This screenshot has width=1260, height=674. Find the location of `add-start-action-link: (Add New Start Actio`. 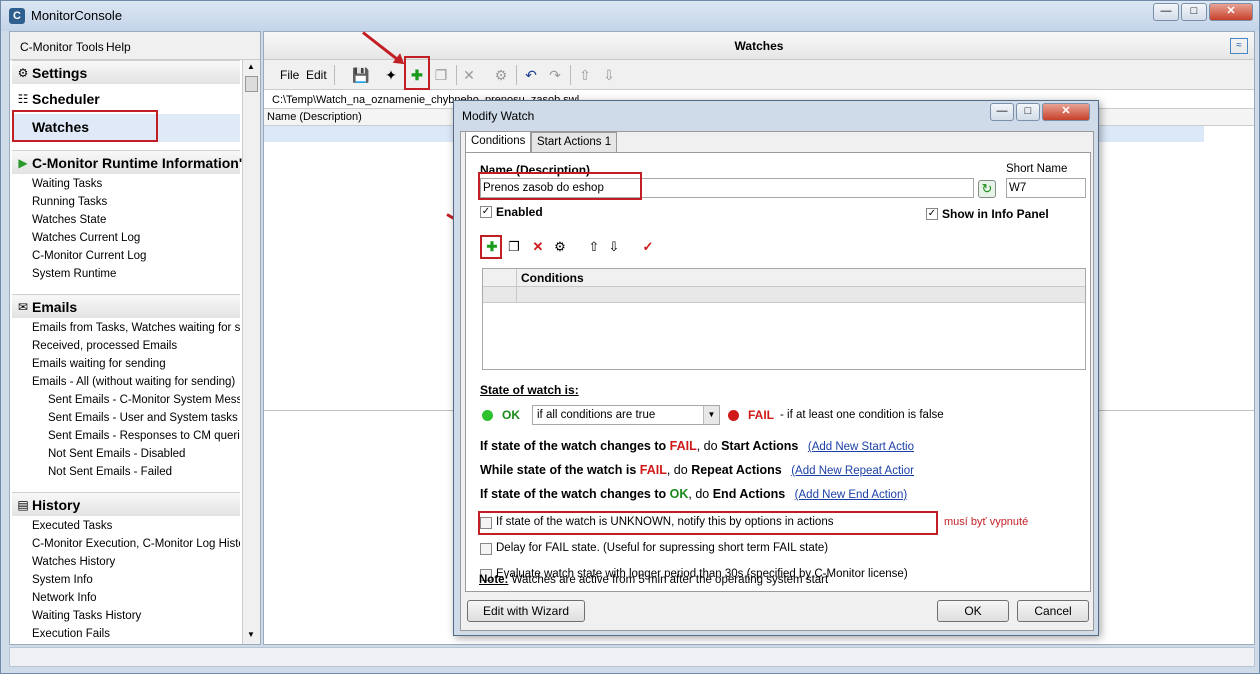

add-start-action-link: (Add New Start Actio is located at coordinates (861, 447).